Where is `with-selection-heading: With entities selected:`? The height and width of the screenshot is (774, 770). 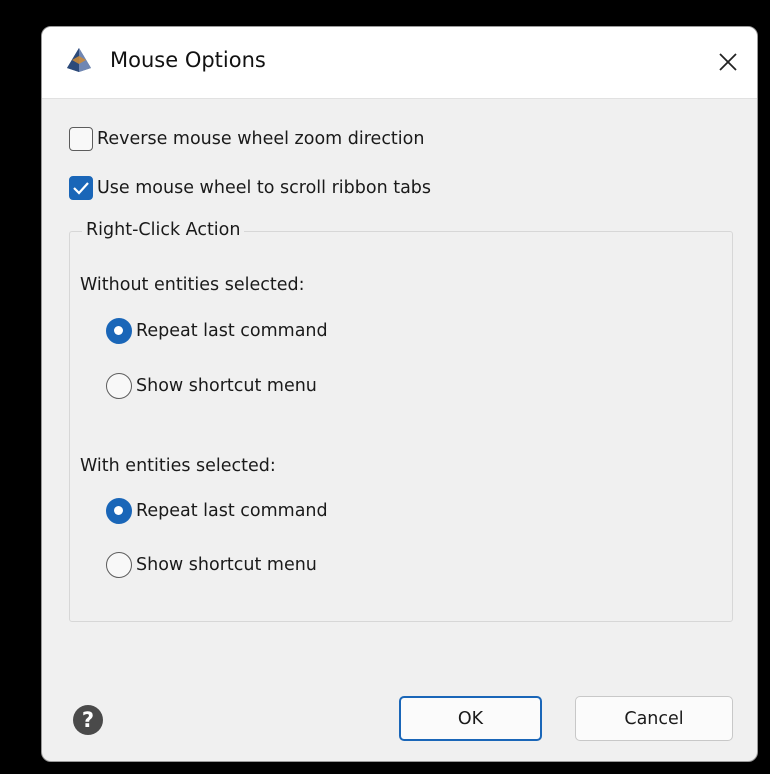
with-selection-heading: With entities selected: is located at coordinates (178, 466).